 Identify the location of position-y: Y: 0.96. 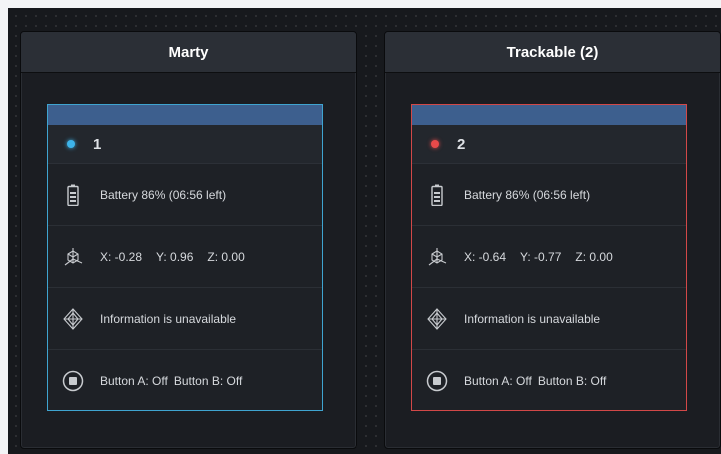
(175, 256).